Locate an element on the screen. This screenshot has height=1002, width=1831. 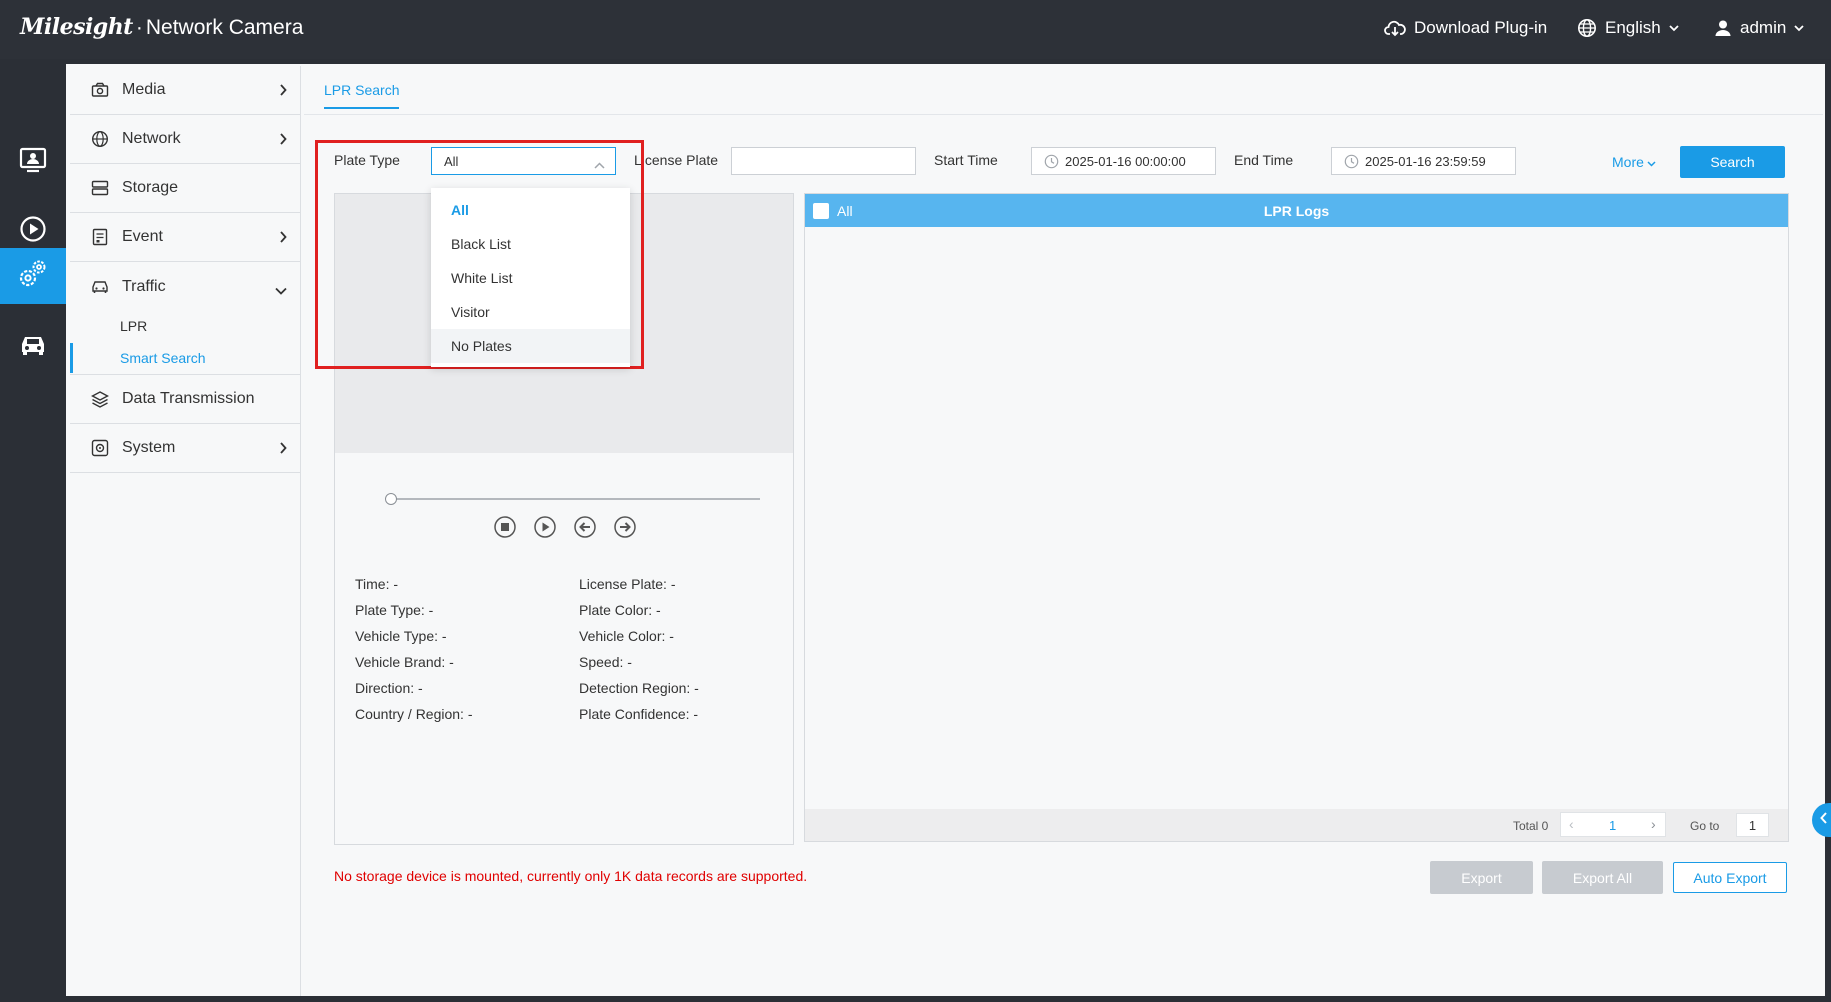
nav-item-system: System is located at coordinates (185, 448).